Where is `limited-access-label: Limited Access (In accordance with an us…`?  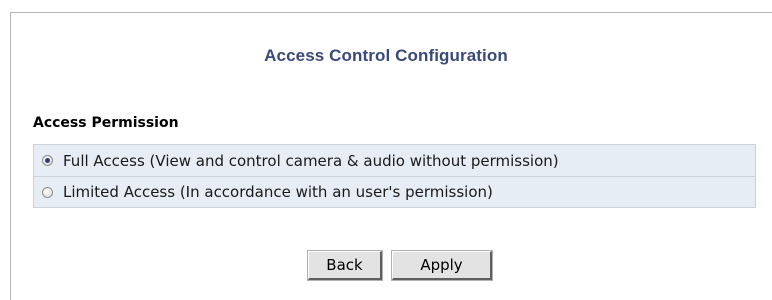
limited-access-label: Limited Access (In accordance with an us… is located at coordinates (278, 192).